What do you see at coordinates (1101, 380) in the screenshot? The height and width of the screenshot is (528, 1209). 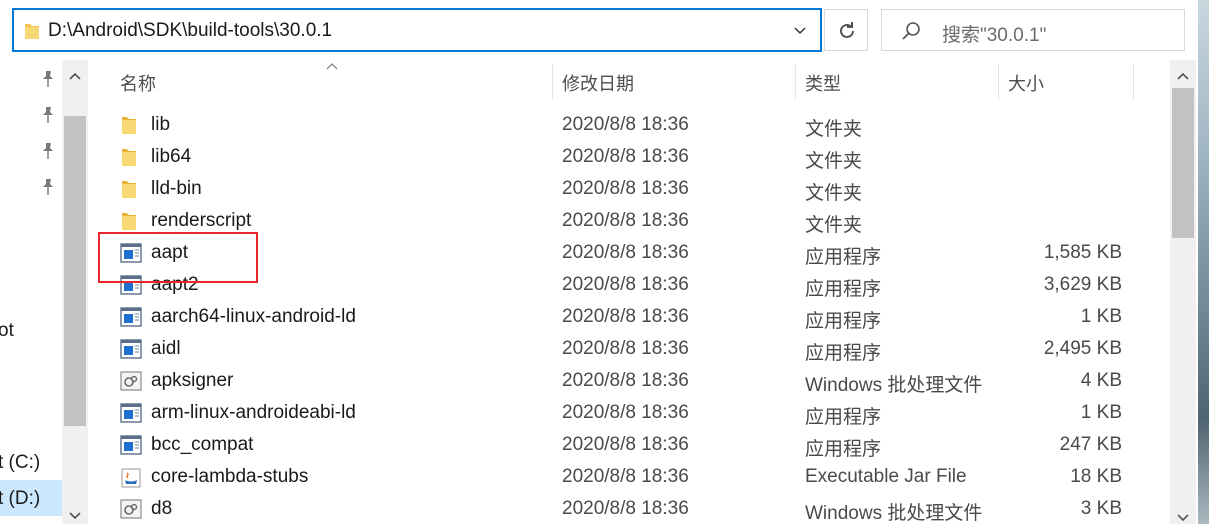 I see `file-size: 4 KB` at bounding box center [1101, 380].